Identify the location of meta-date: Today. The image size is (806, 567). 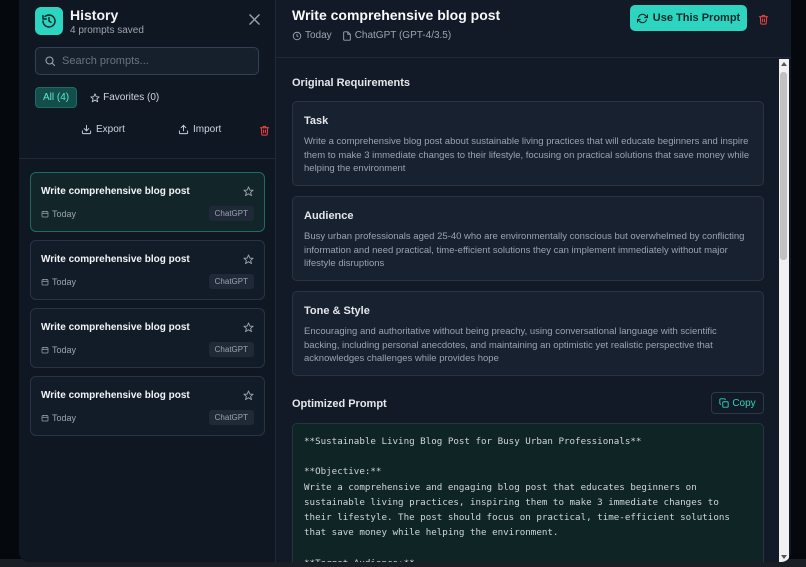
(312, 35).